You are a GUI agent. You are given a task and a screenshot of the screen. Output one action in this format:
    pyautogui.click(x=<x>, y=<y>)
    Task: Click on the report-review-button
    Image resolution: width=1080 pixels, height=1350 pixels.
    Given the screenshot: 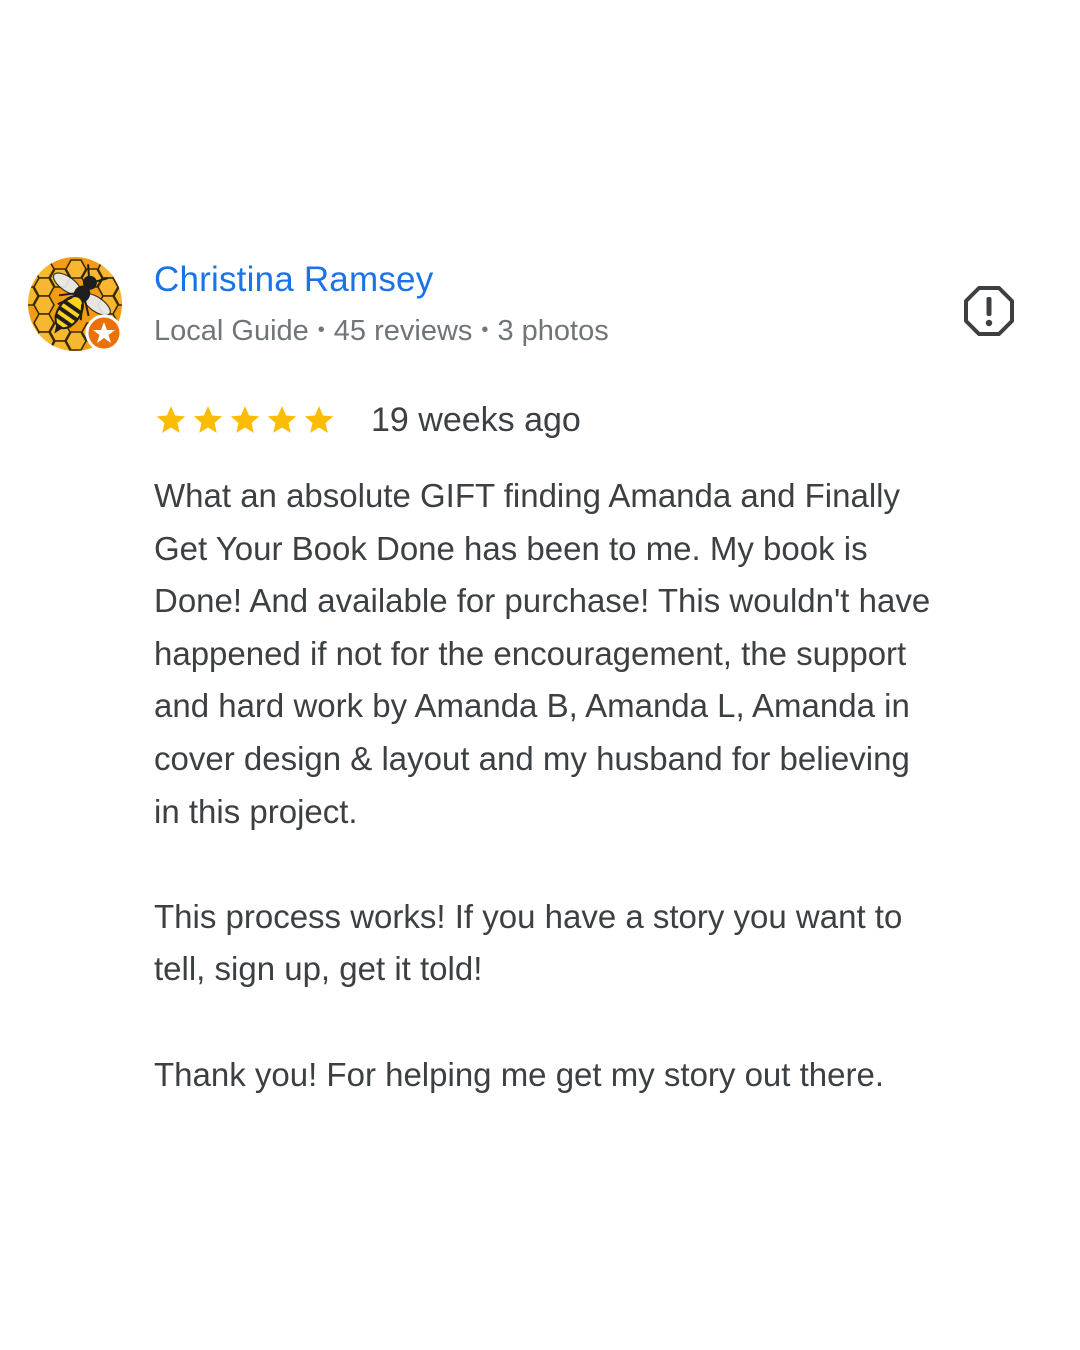 What is the action you would take?
    pyautogui.click(x=989, y=311)
    